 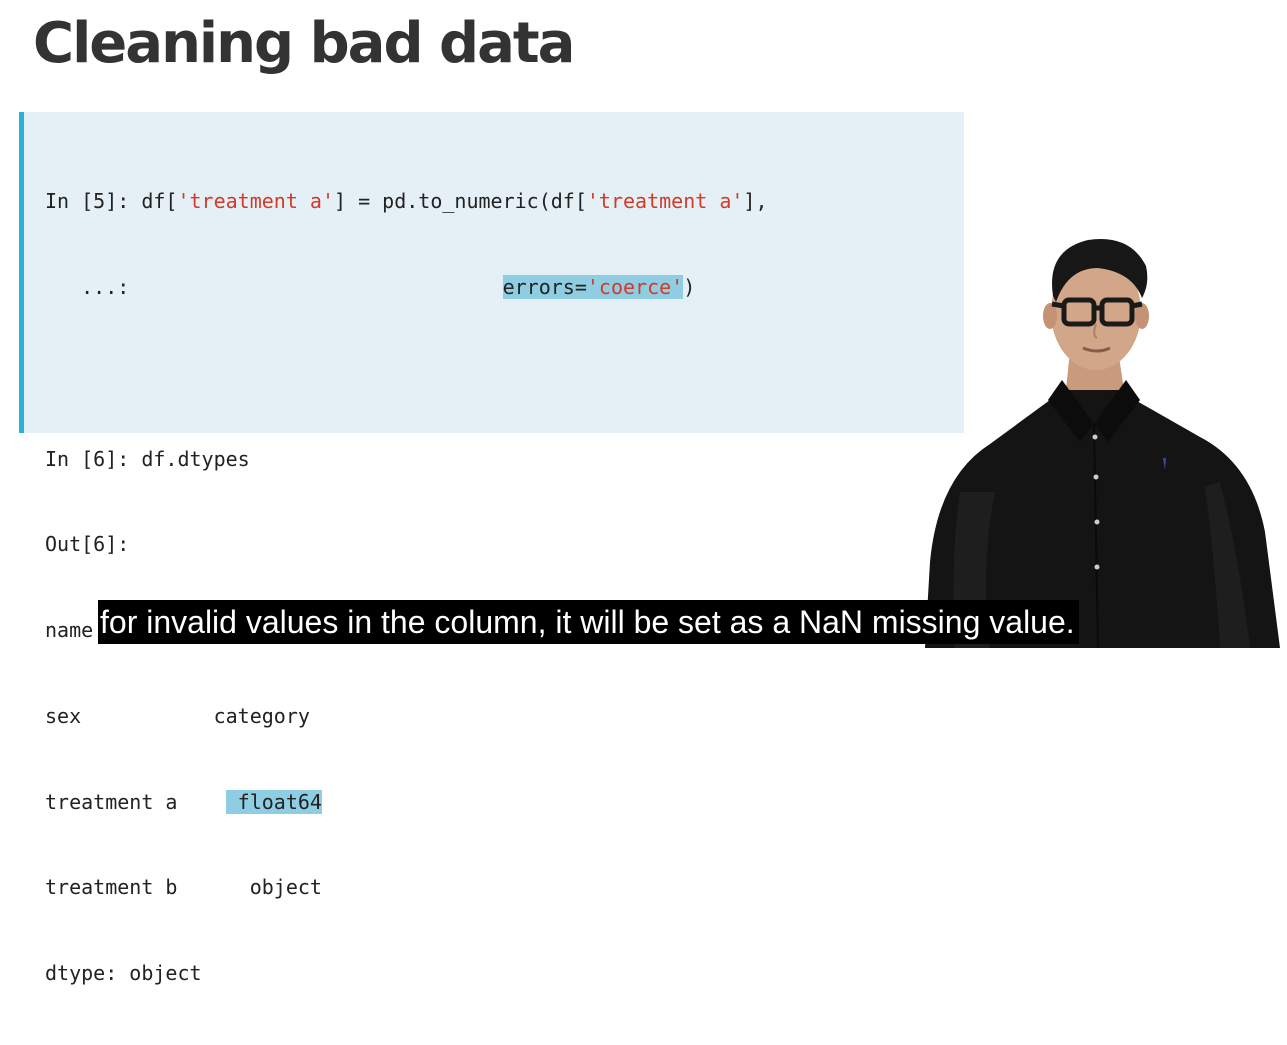 What do you see at coordinates (111, 801) in the screenshot?
I see `dtype-row-name: treatment a` at bounding box center [111, 801].